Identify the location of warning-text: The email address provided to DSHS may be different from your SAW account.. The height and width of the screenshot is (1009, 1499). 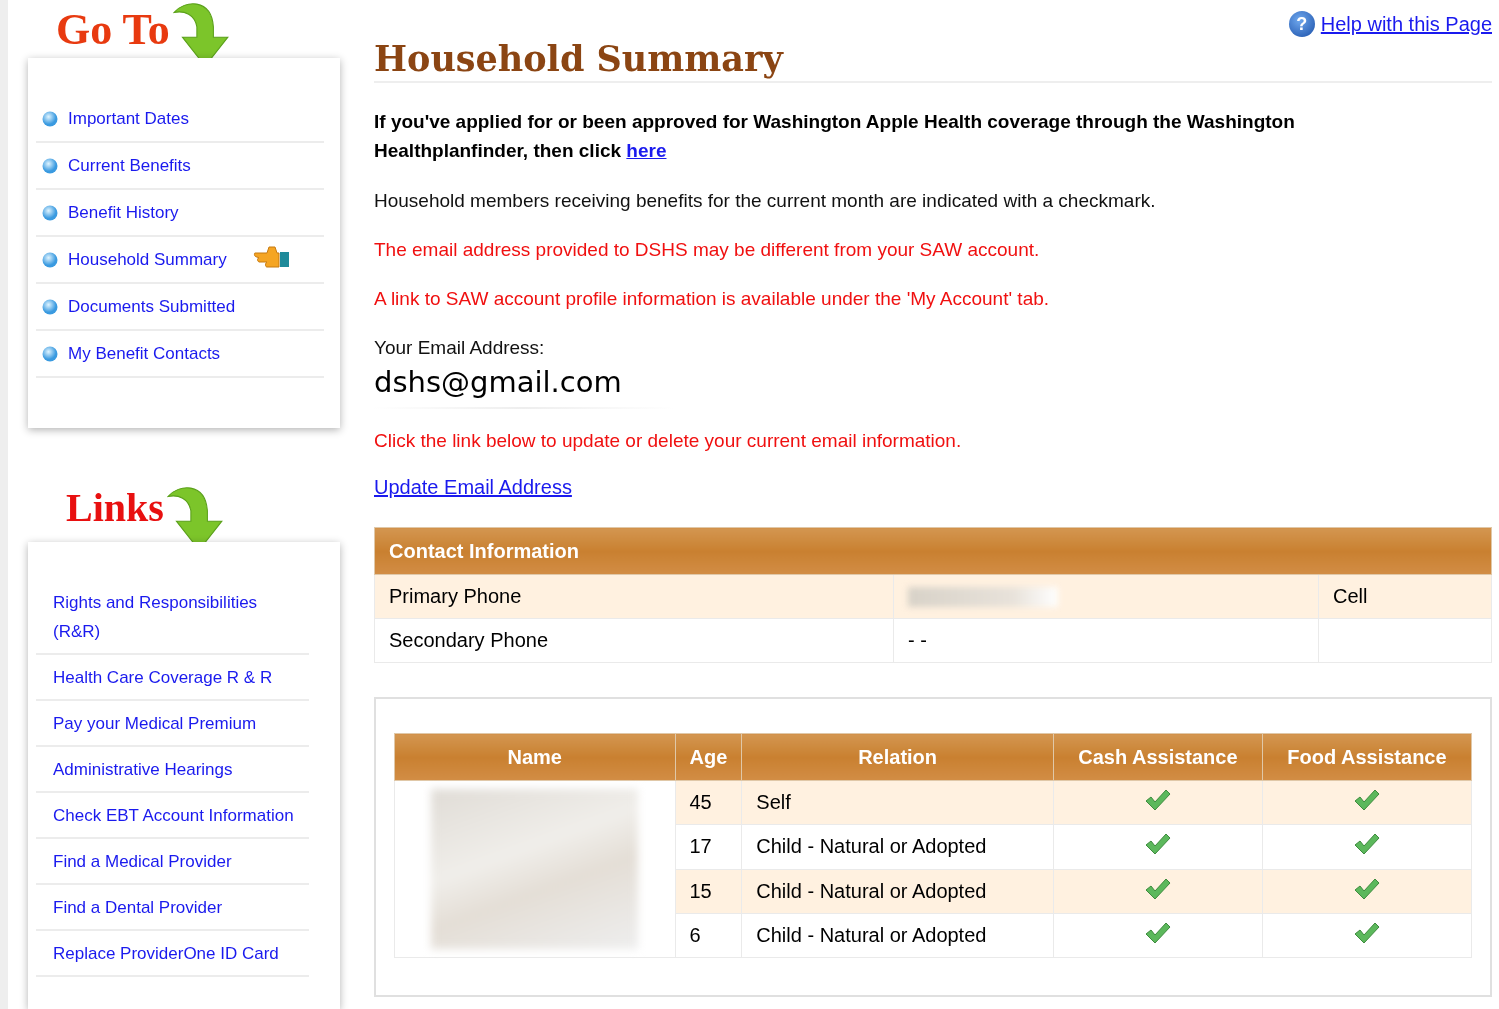
(707, 250).